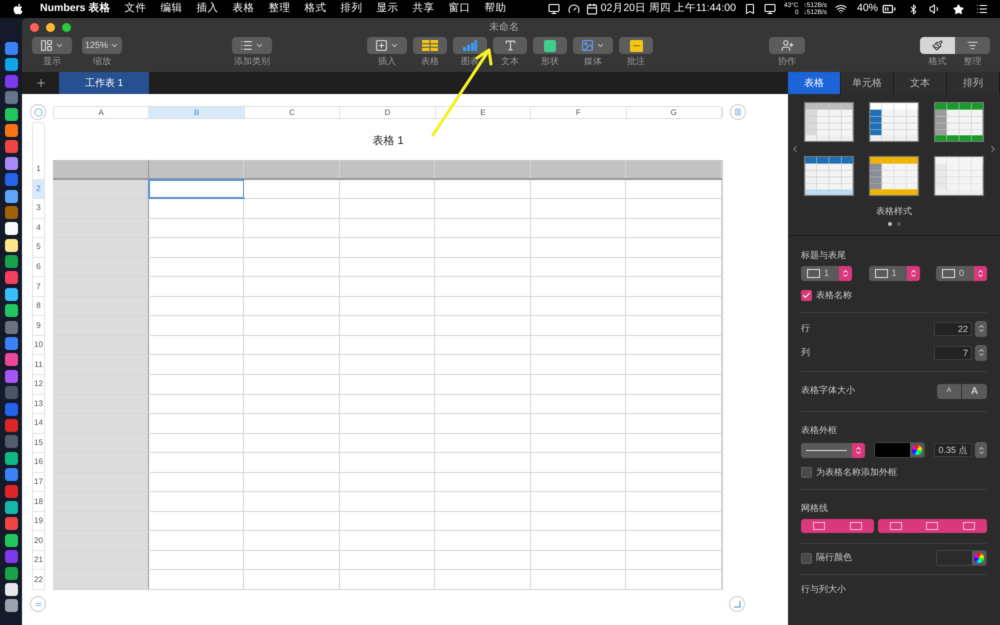  What do you see at coordinates (38, 268) in the screenshot?
I see `row-header: 6` at bounding box center [38, 268].